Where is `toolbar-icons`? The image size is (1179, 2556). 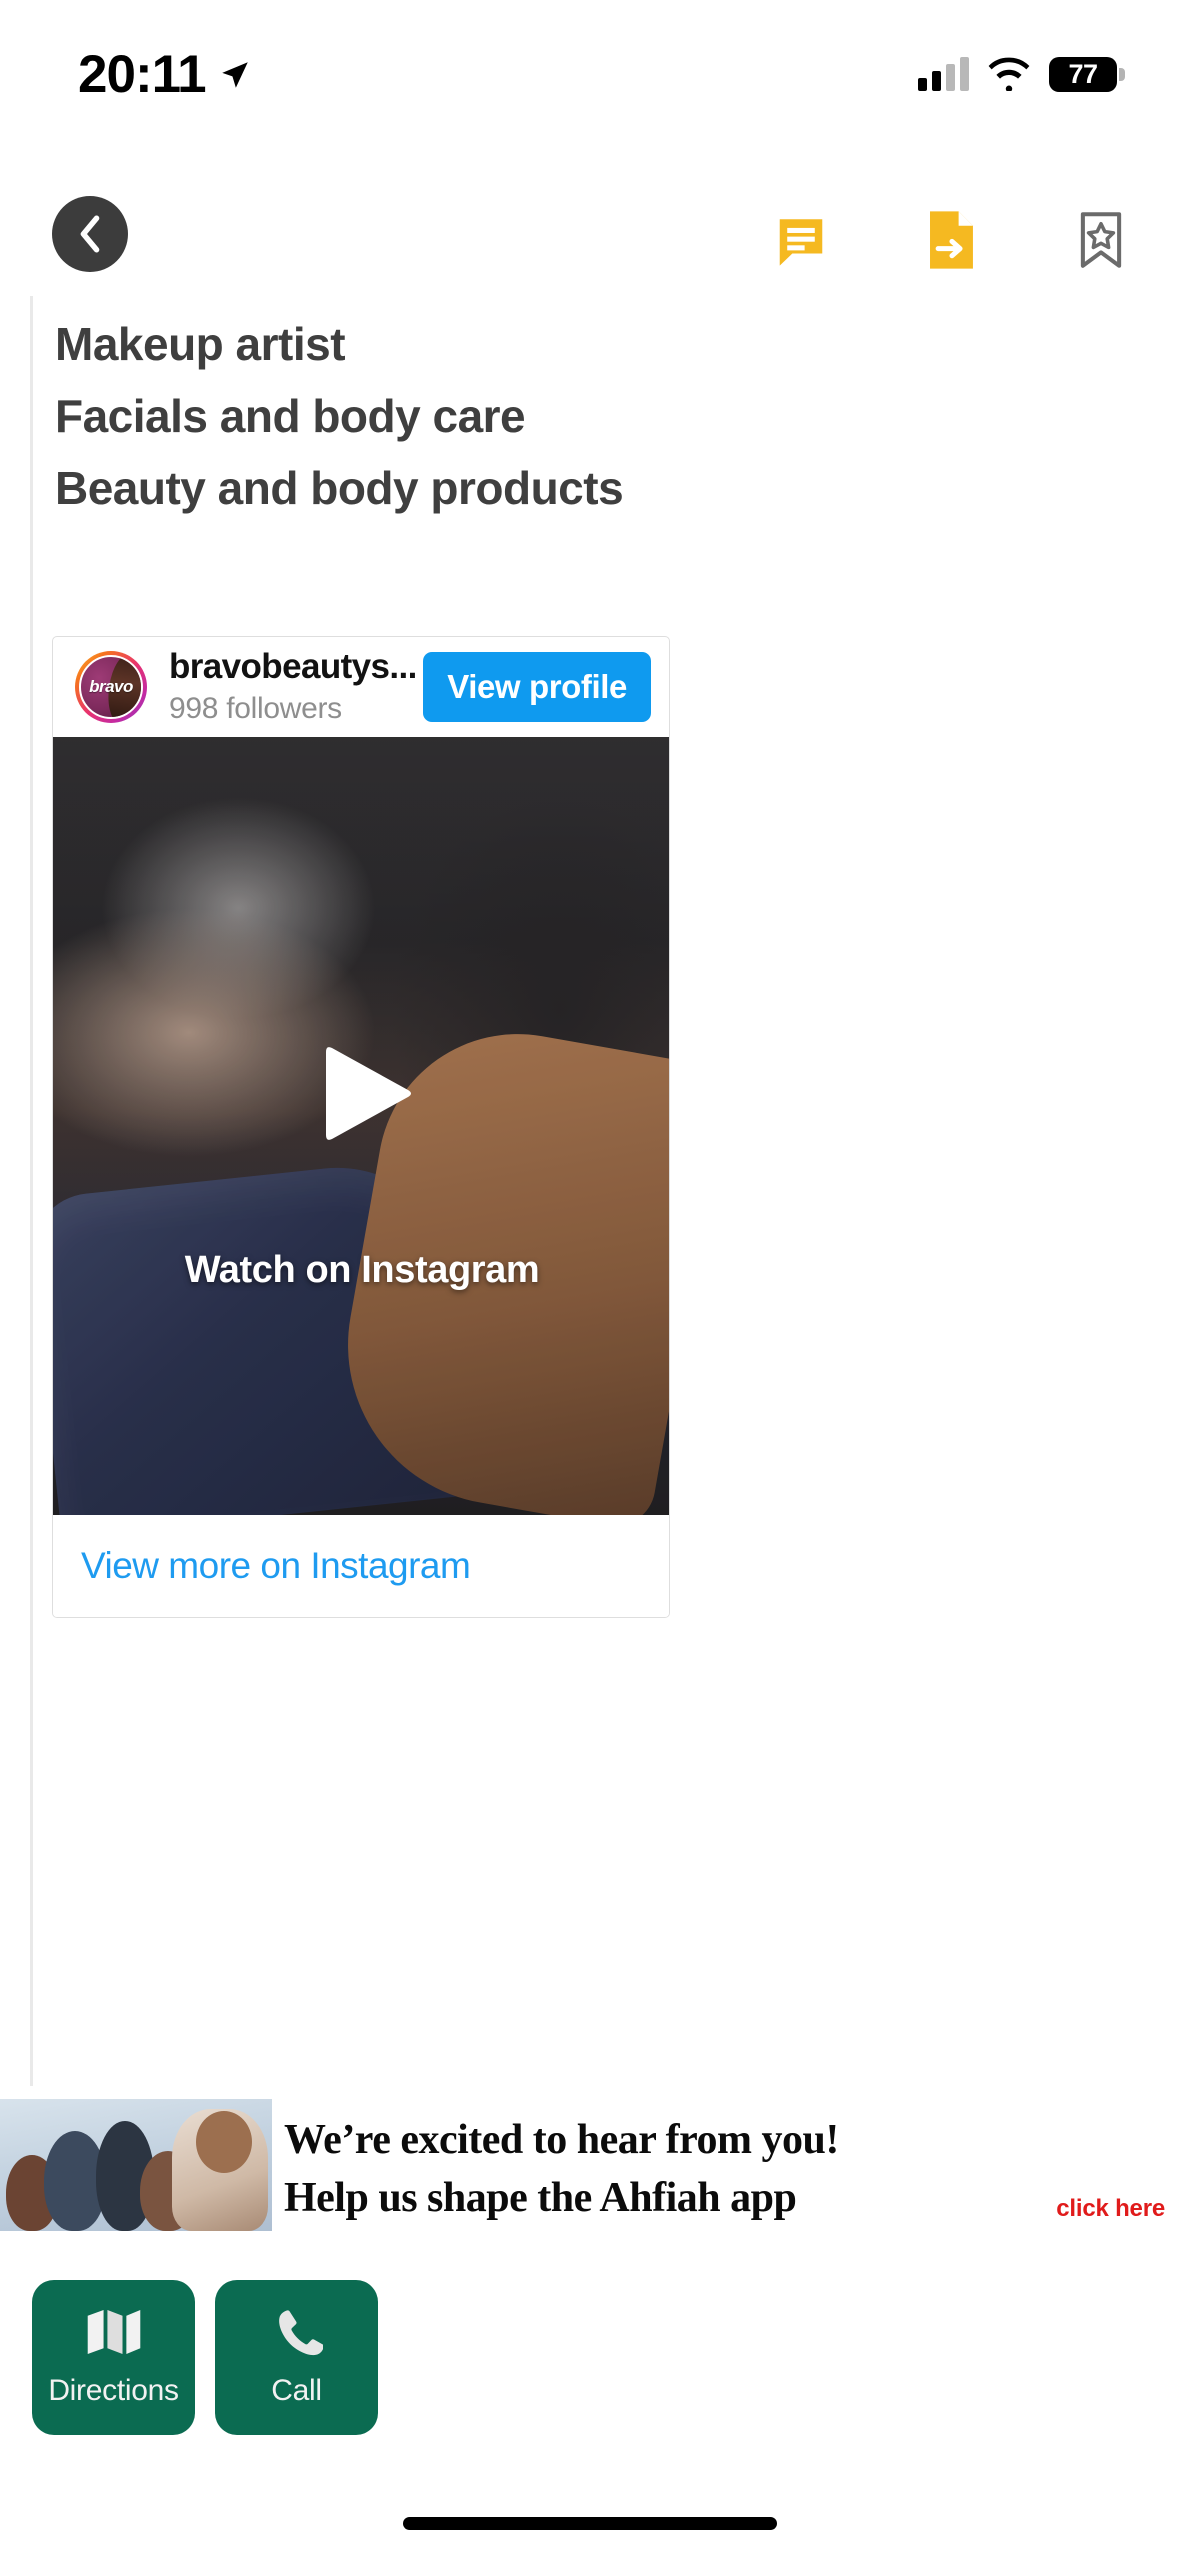 toolbar-icons is located at coordinates (951, 240).